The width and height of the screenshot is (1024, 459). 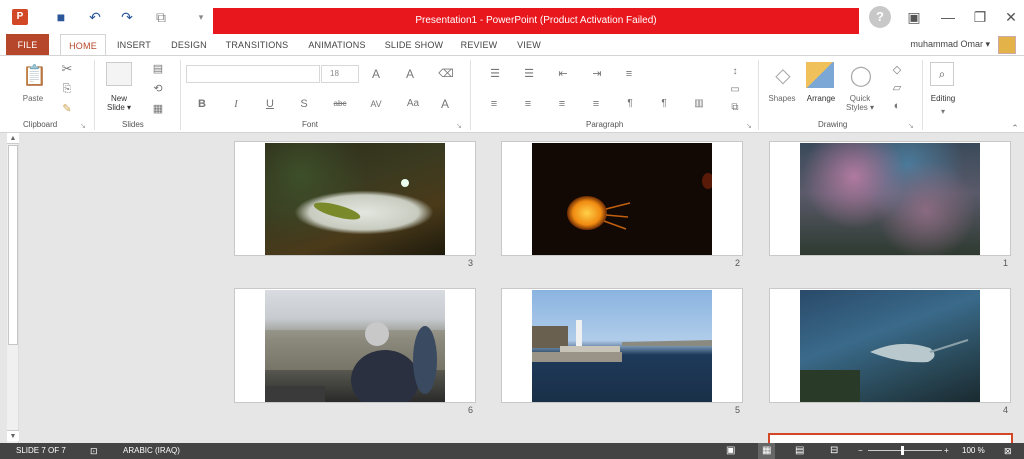 I want to click on bold-icon: B, so click(x=202, y=104).